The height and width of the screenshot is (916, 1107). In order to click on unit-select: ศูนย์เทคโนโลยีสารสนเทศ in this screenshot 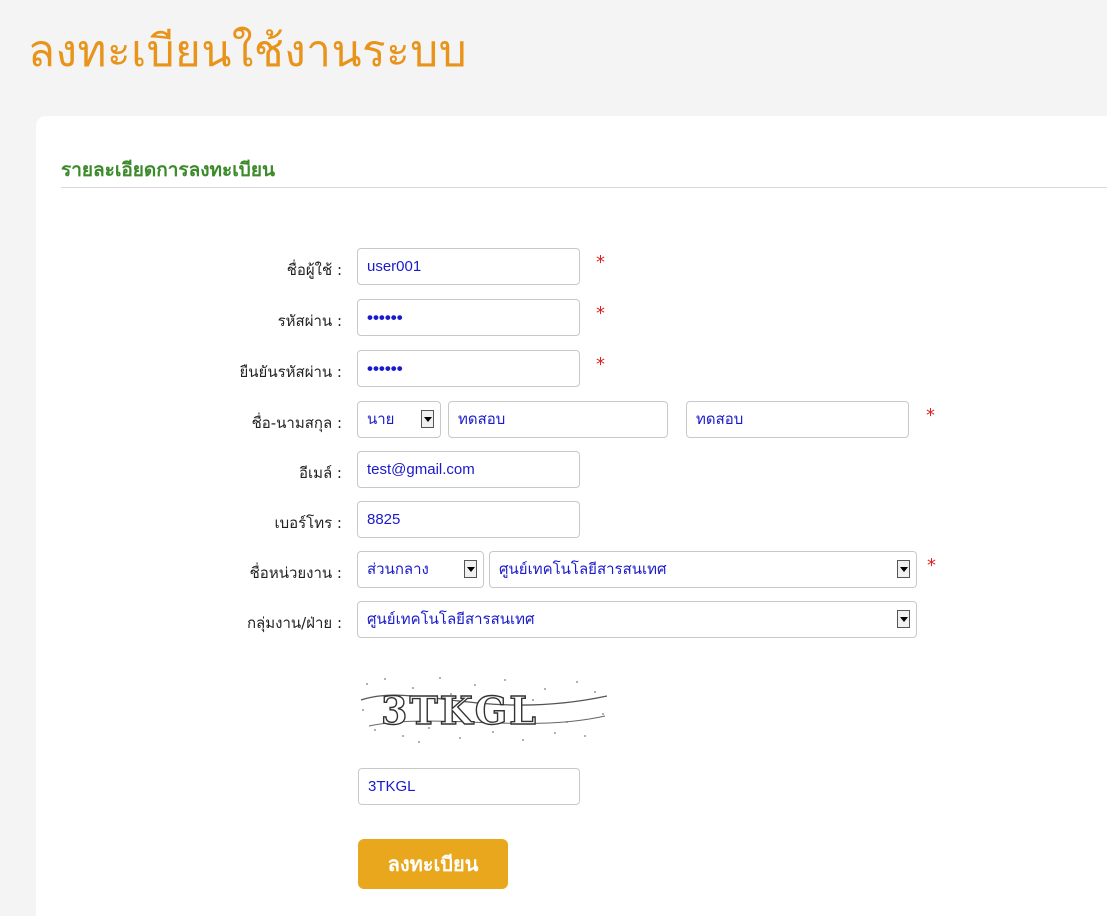, I will do `click(703, 569)`.